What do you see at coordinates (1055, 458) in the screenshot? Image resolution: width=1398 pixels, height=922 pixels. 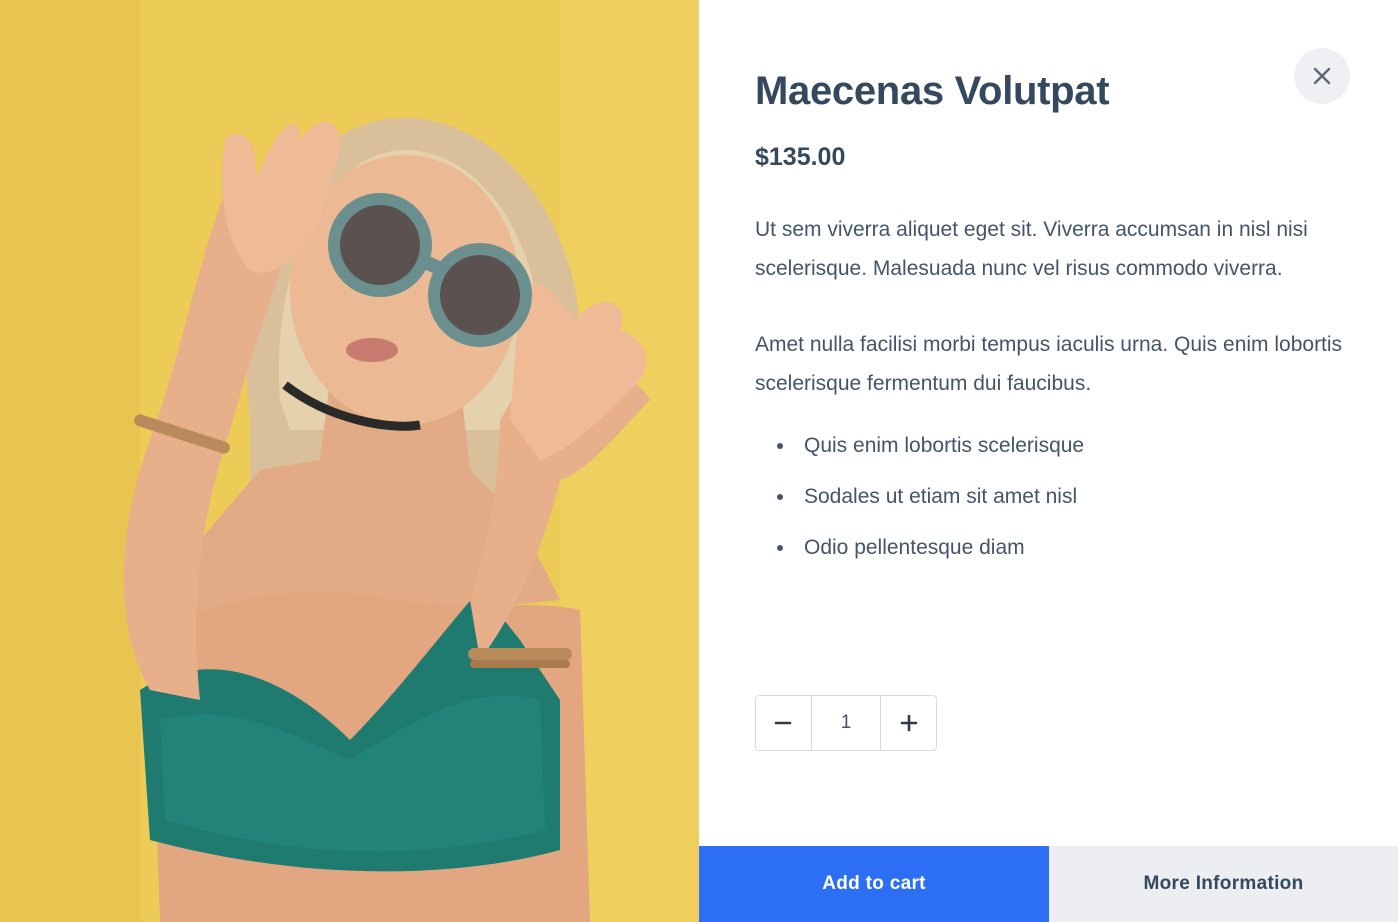 I see `feature-list-item: Quis enim lobortis scelerisque` at bounding box center [1055, 458].